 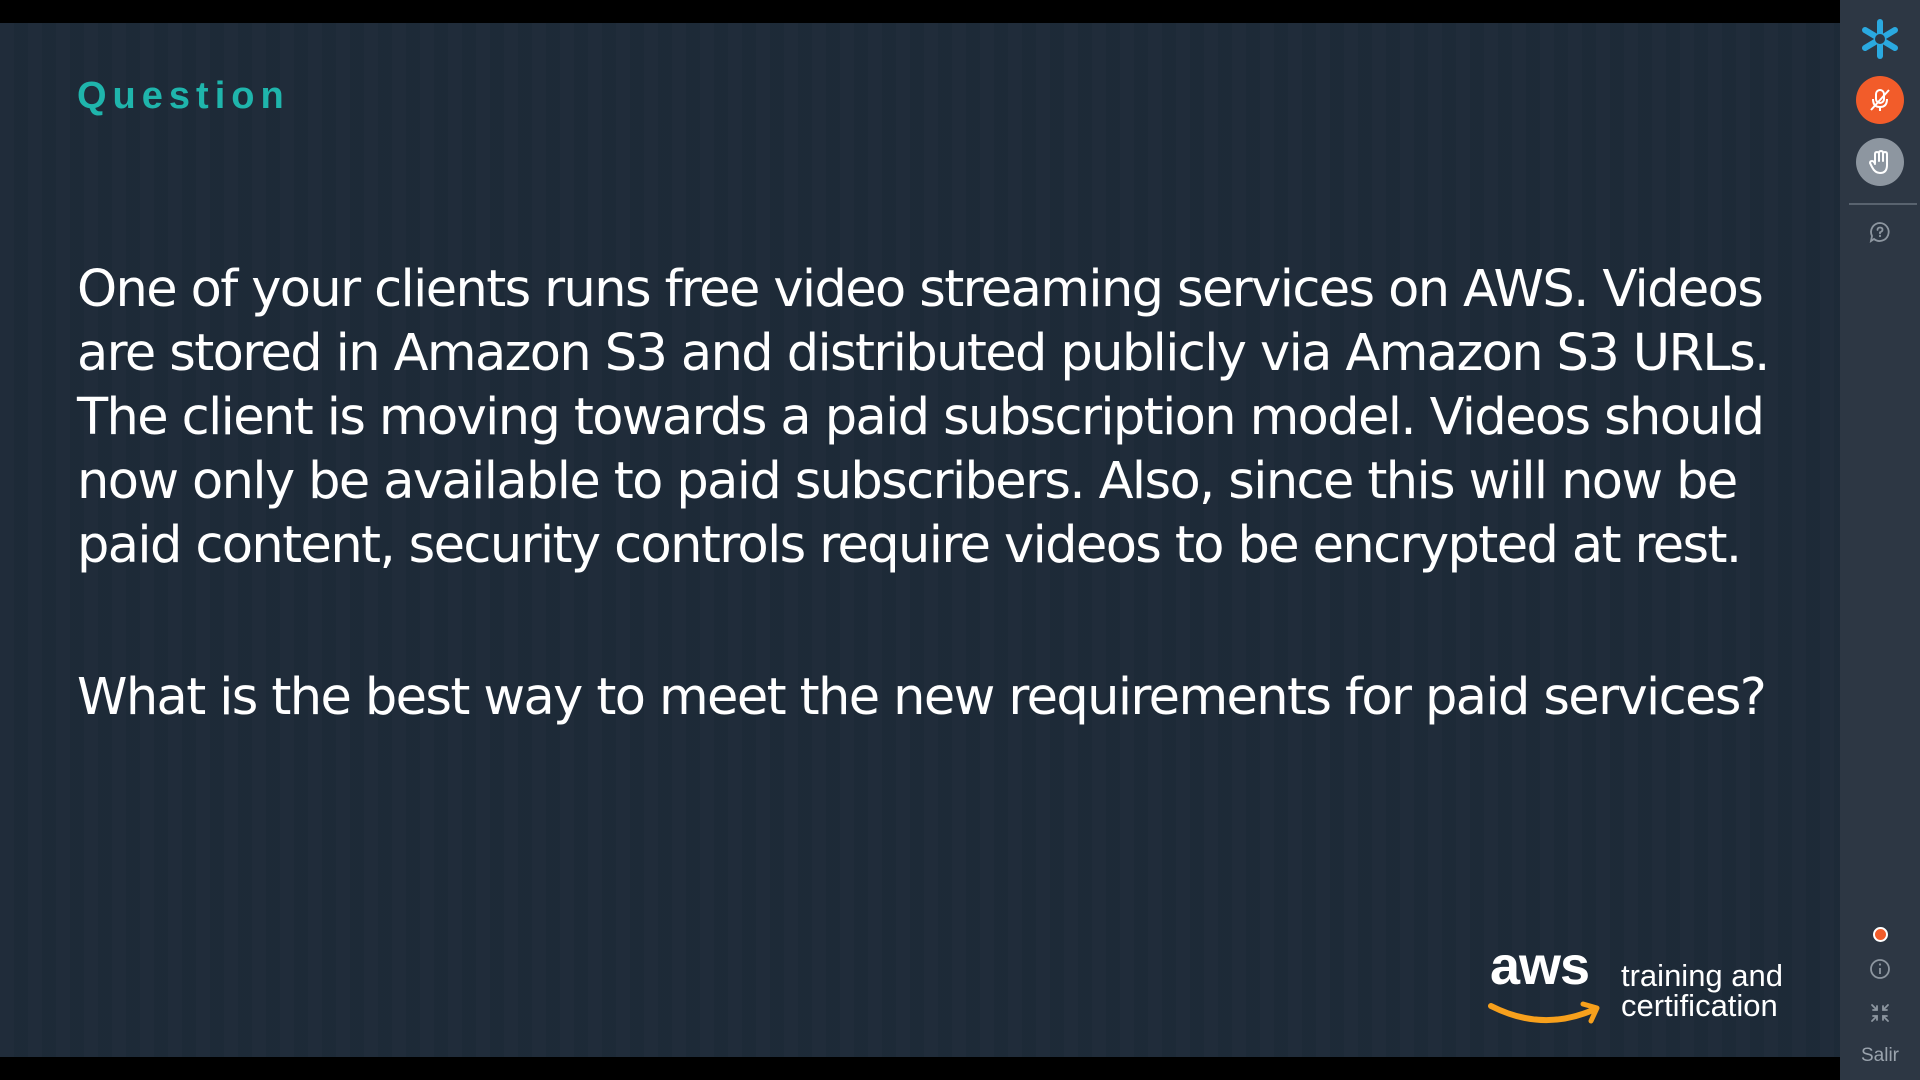 What do you see at coordinates (1880, 1056) in the screenshot?
I see `exit-button: Salir` at bounding box center [1880, 1056].